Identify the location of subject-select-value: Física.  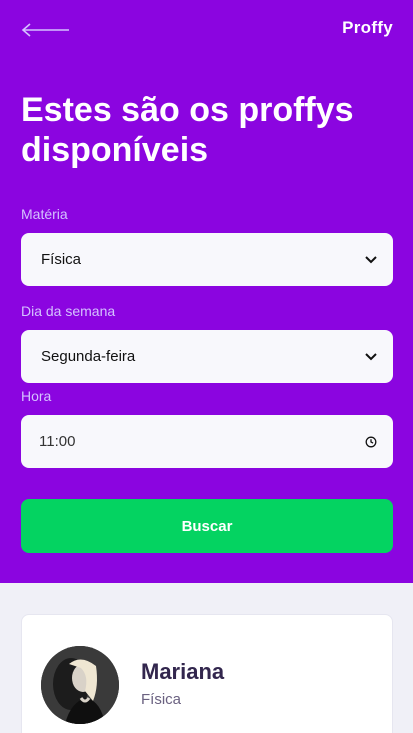
(61, 259).